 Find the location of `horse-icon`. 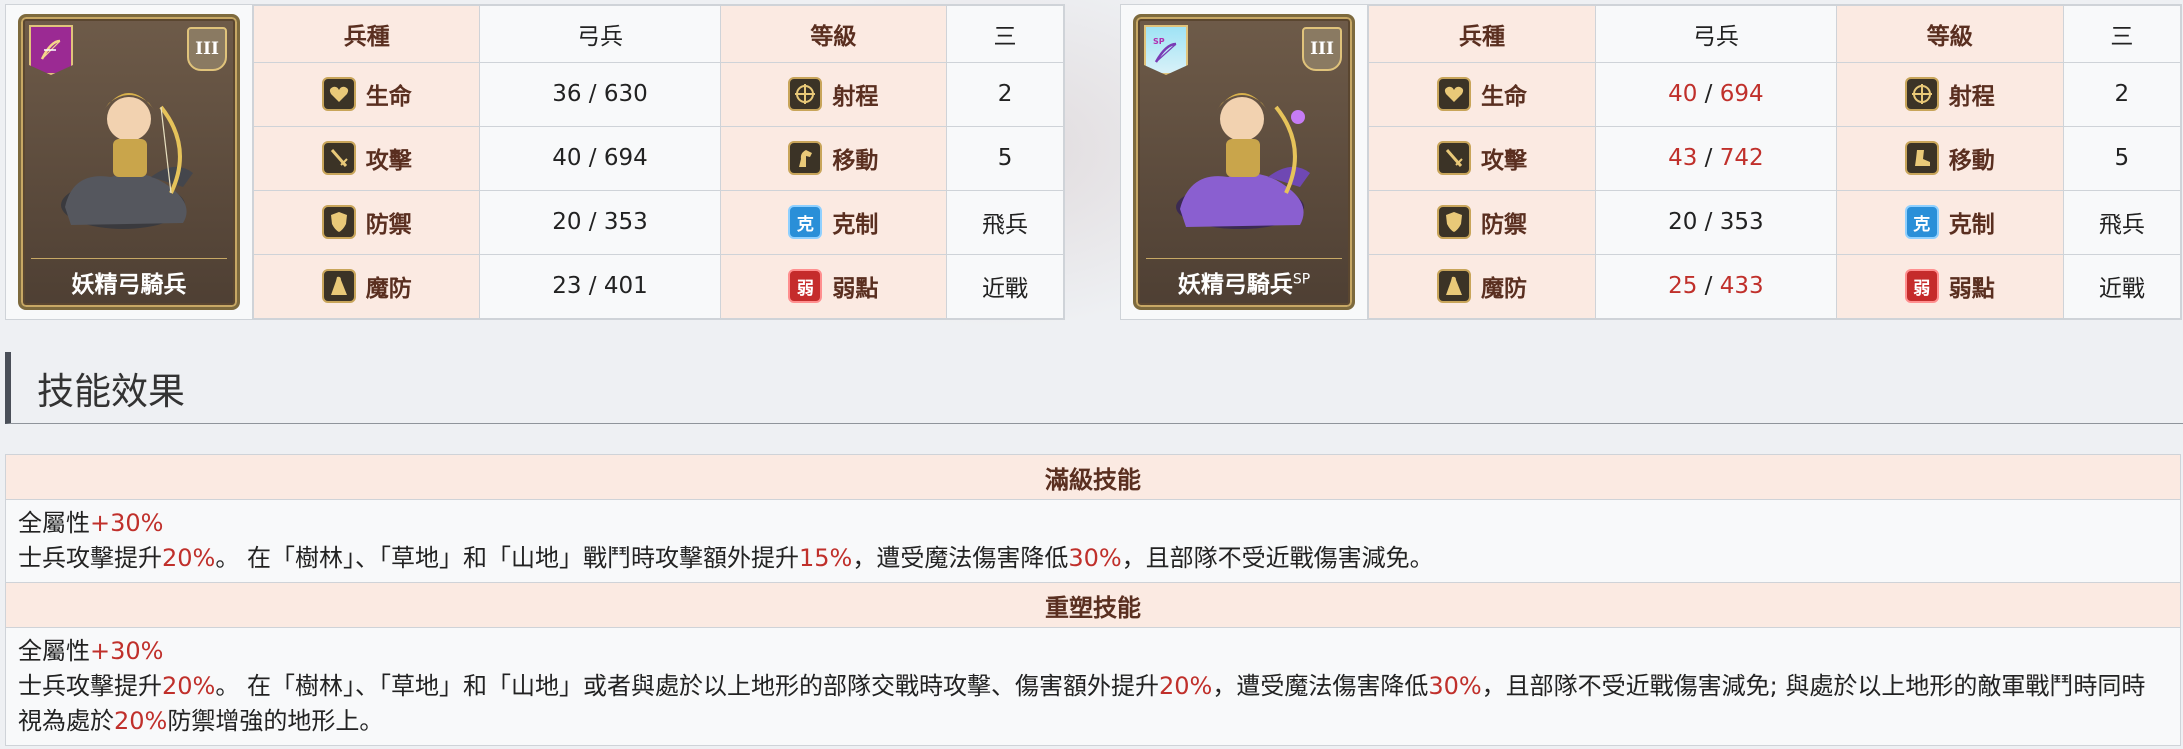

horse-icon is located at coordinates (805, 158).